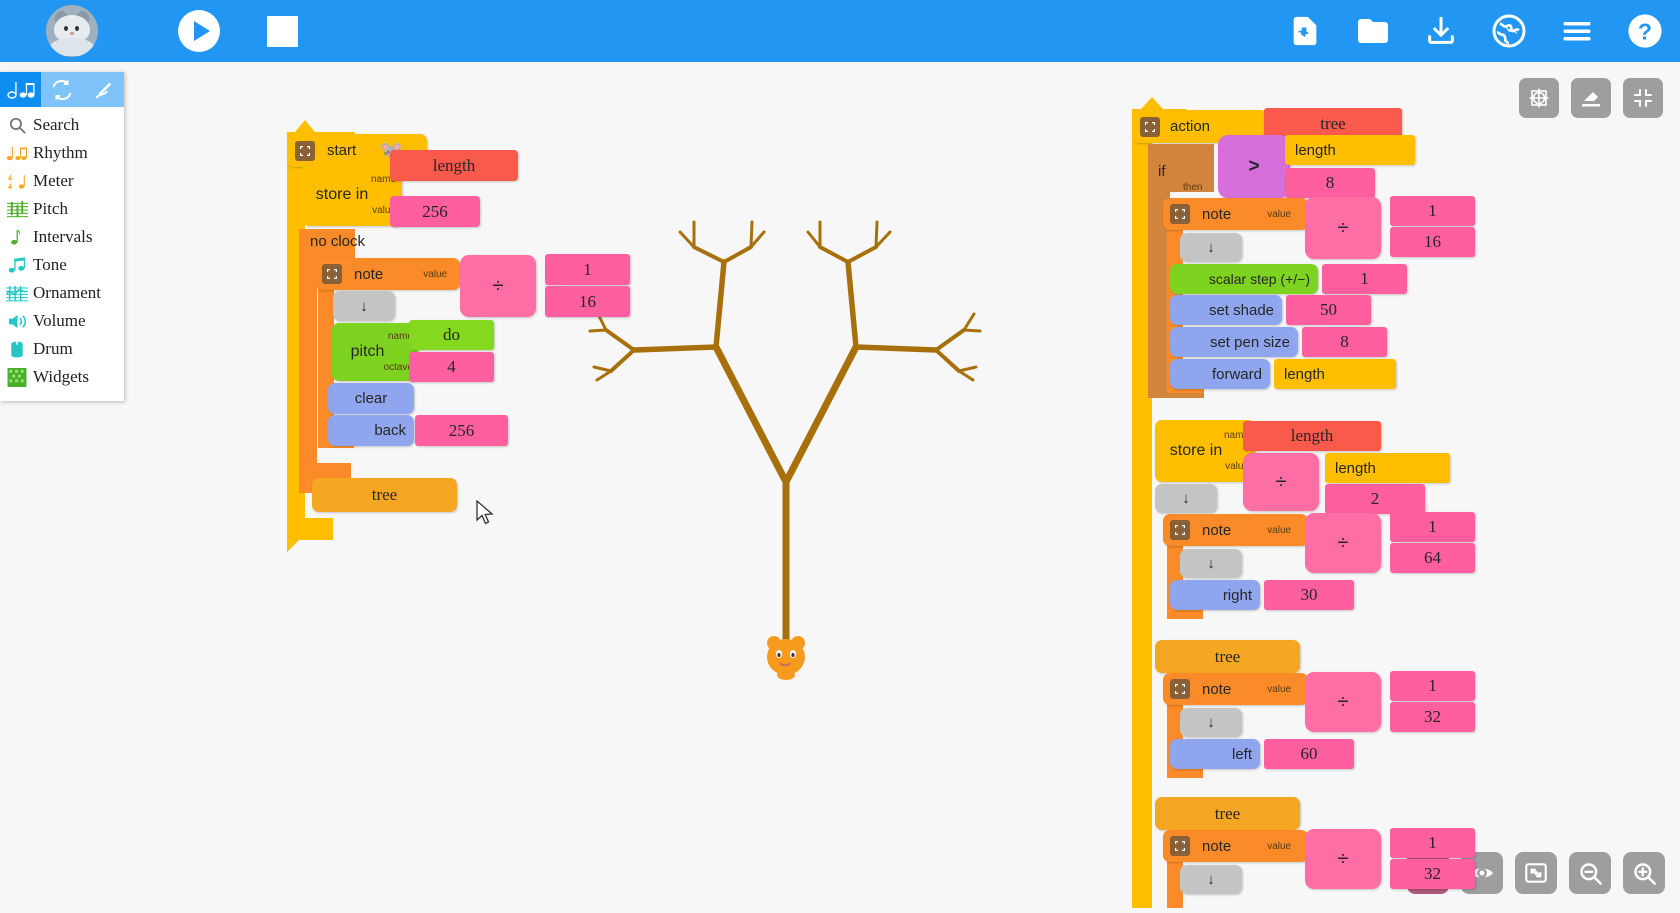 This screenshot has height=913, width=1680. I want to click on store-in-block: name store in value, so click(352, 195).